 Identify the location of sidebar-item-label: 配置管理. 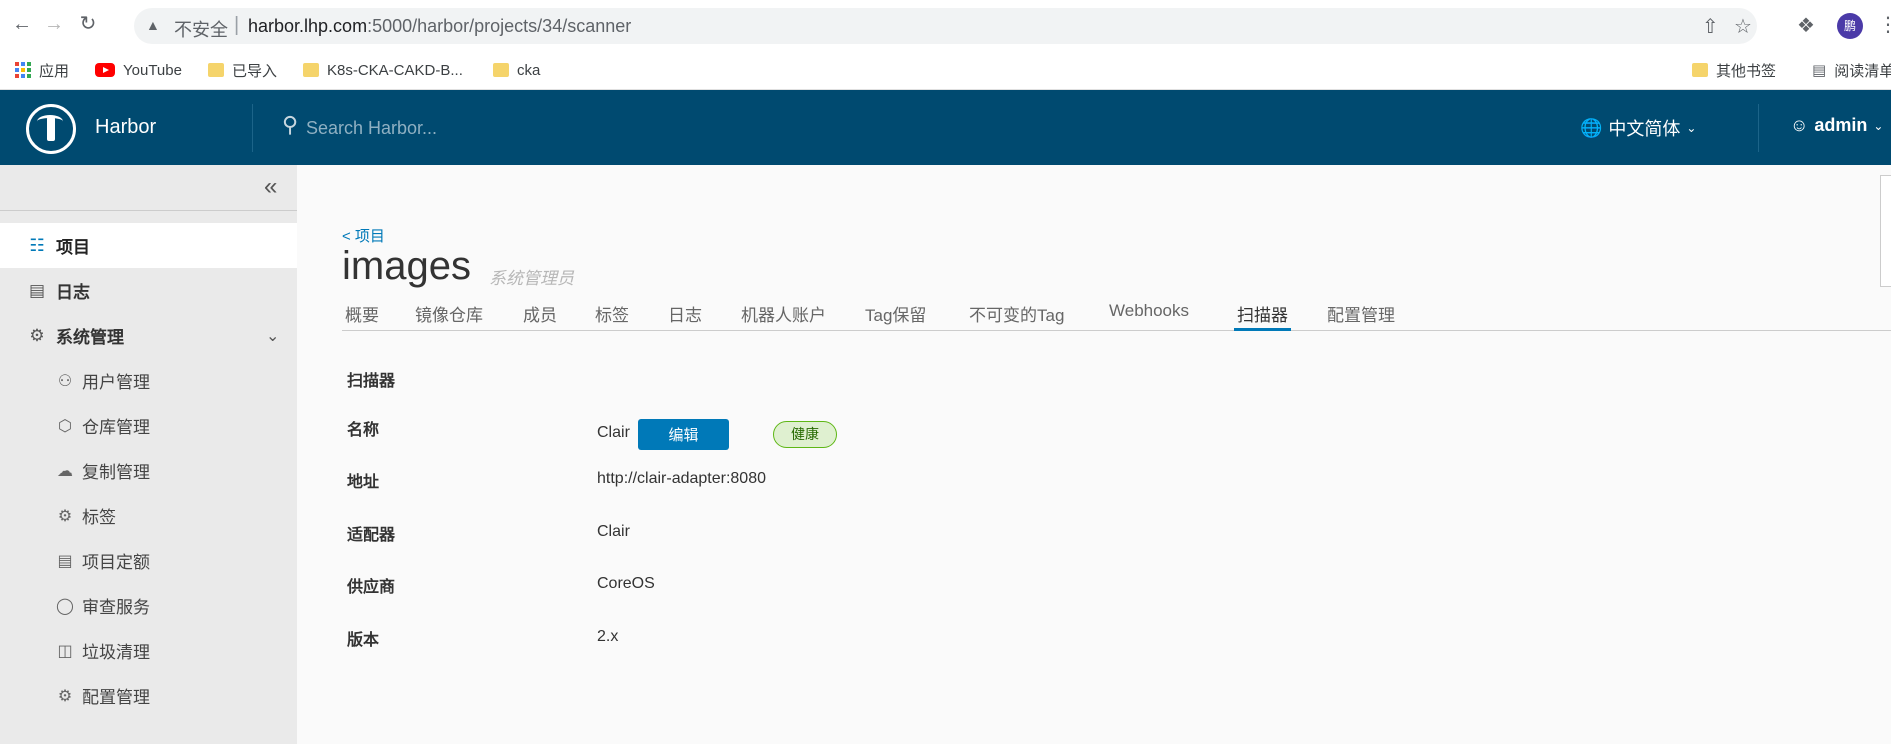
(116, 697).